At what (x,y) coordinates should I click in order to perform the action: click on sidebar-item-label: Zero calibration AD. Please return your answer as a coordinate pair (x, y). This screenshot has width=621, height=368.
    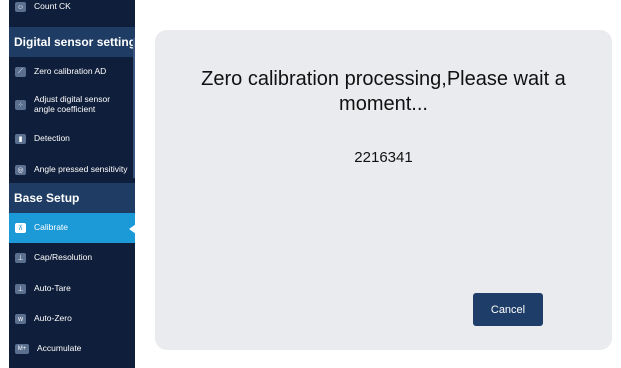
    Looking at the image, I should click on (70, 71).